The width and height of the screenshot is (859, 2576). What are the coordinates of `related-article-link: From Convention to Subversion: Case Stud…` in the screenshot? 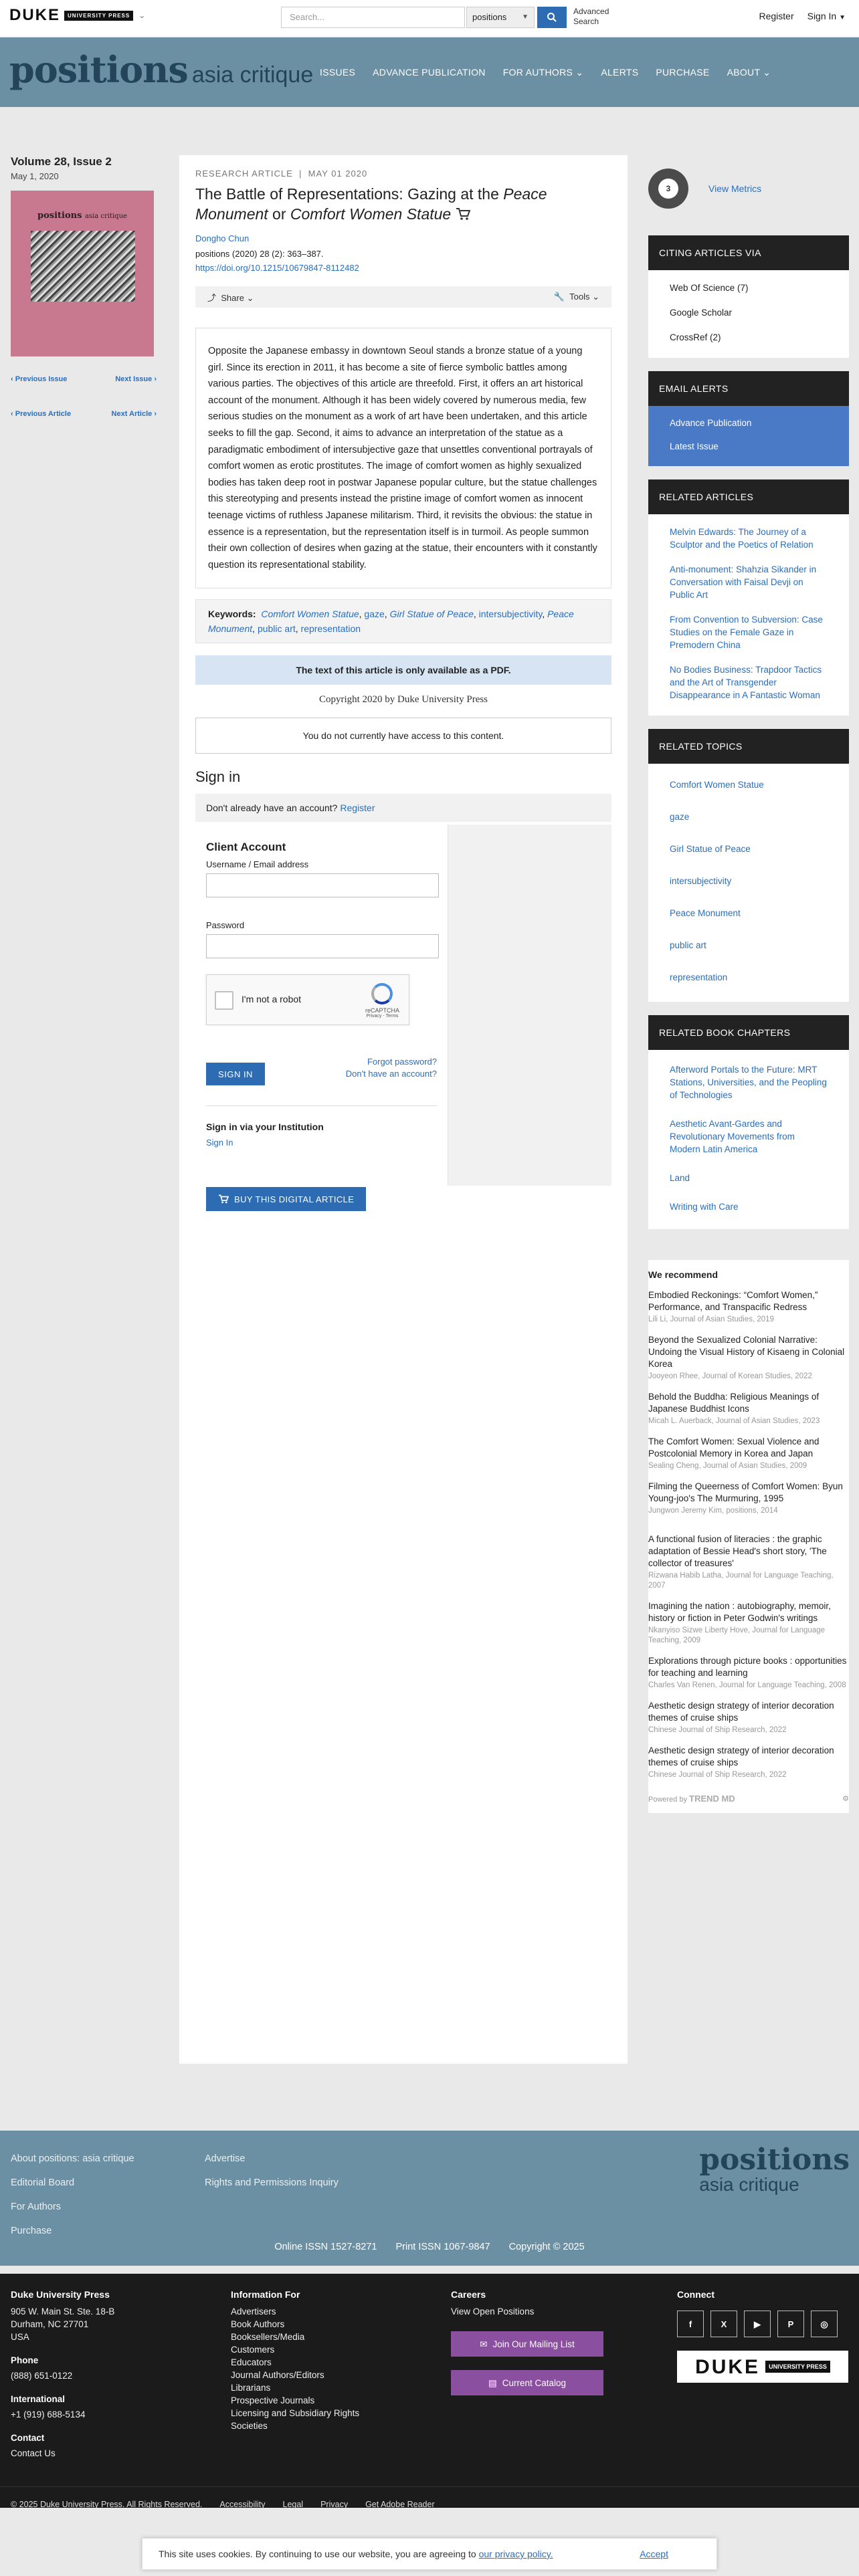 It's located at (749, 632).